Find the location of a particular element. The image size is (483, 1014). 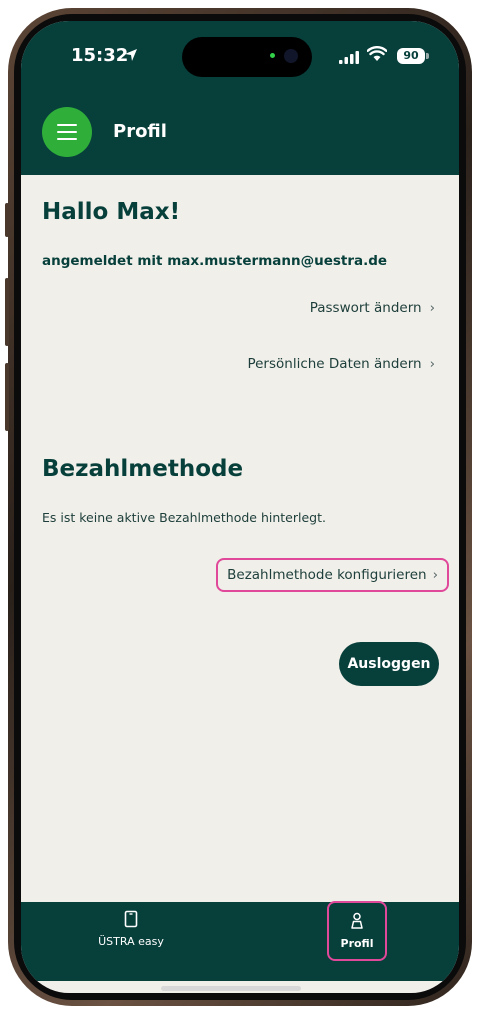

tab-uestra-easy-label: ÜSTRA easy is located at coordinates (131, 941).